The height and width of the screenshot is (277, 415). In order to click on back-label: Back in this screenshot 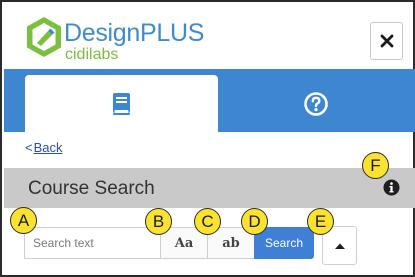, I will do `click(48, 147)`.